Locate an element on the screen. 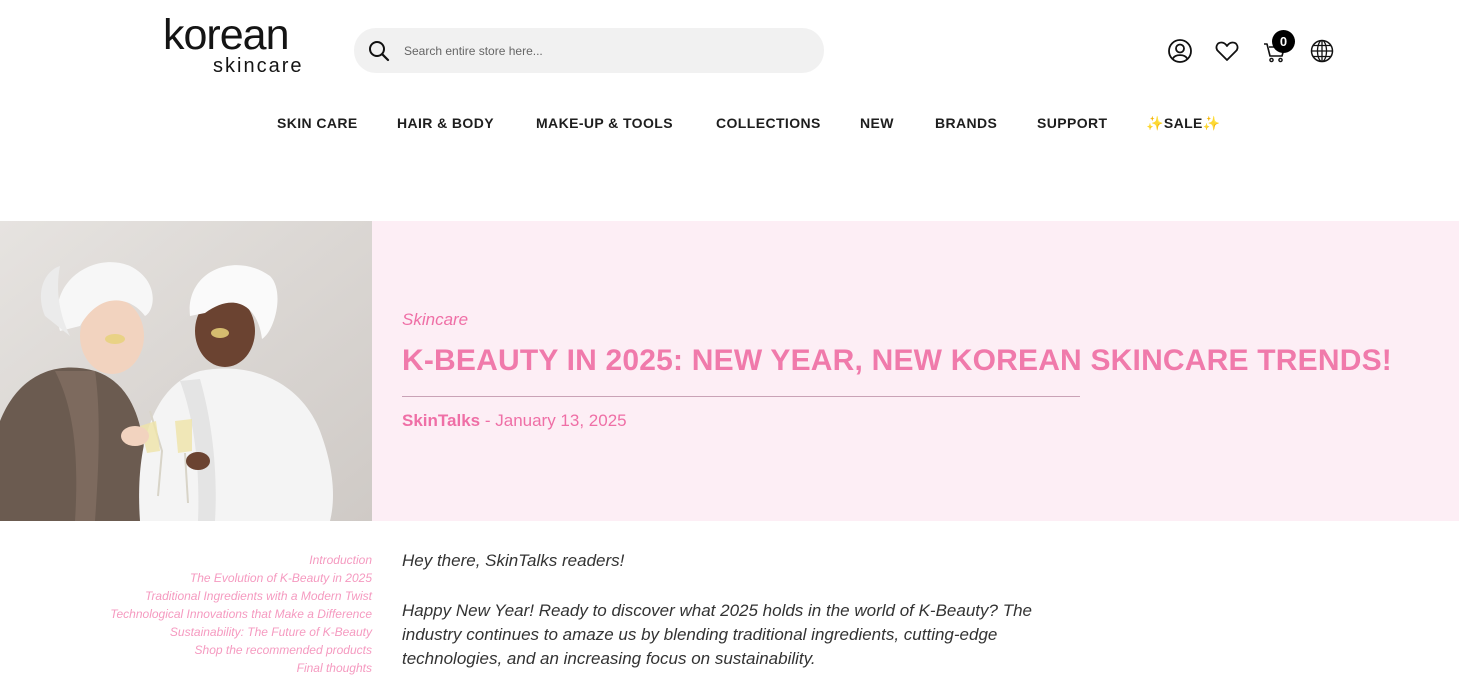  hero-image is located at coordinates (186, 371).